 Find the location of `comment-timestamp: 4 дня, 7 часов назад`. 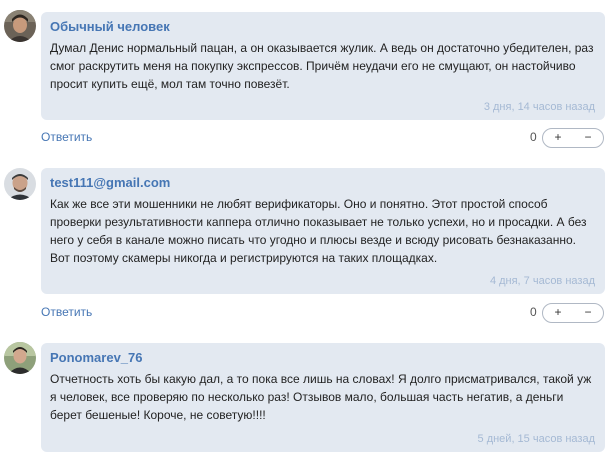

comment-timestamp: 4 дня, 7 часов назад is located at coordinates (542, 281).